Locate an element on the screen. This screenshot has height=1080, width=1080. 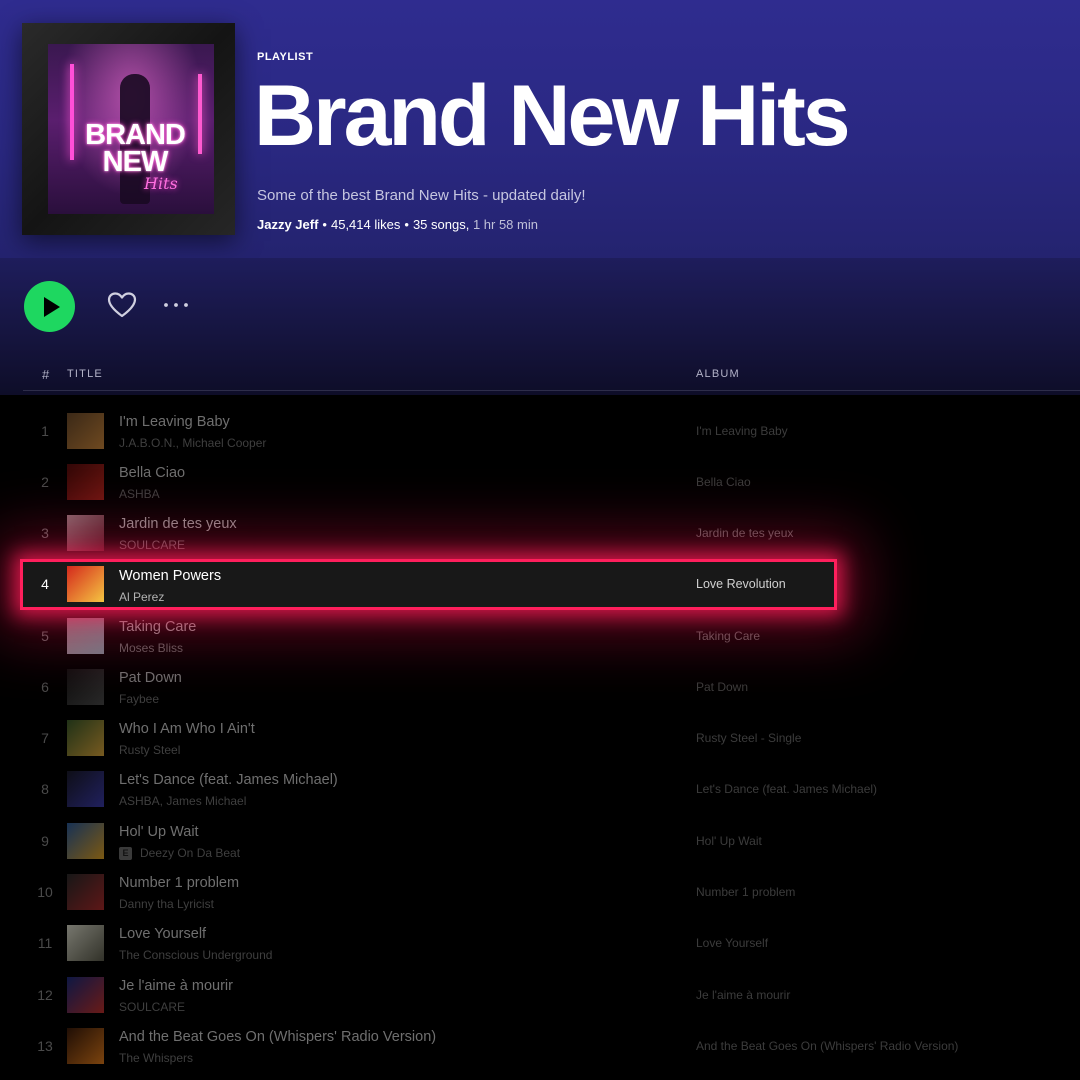
track-artist: ASHBA, James Michael is located at coordinates (182, 801).